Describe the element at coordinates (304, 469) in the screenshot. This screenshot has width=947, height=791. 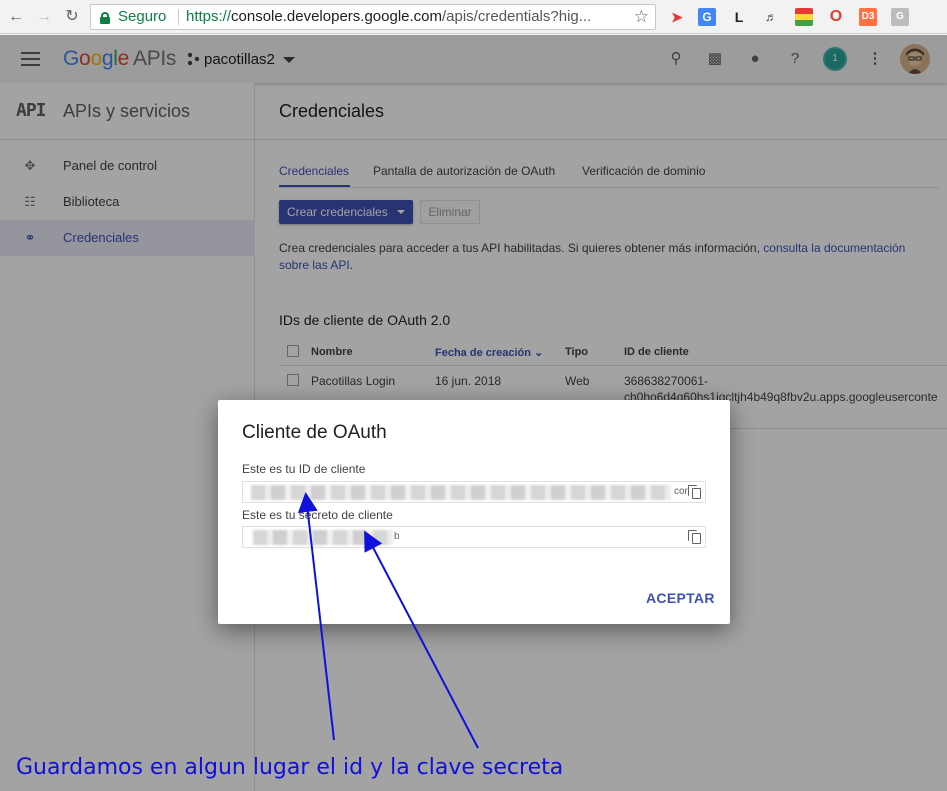
I see `client-id-label: Este es tu ID de cliente` at that location.